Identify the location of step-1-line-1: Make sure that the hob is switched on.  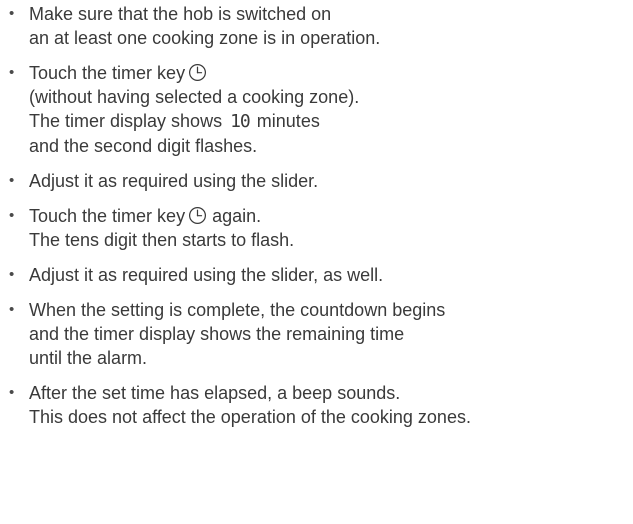
(180, 14).